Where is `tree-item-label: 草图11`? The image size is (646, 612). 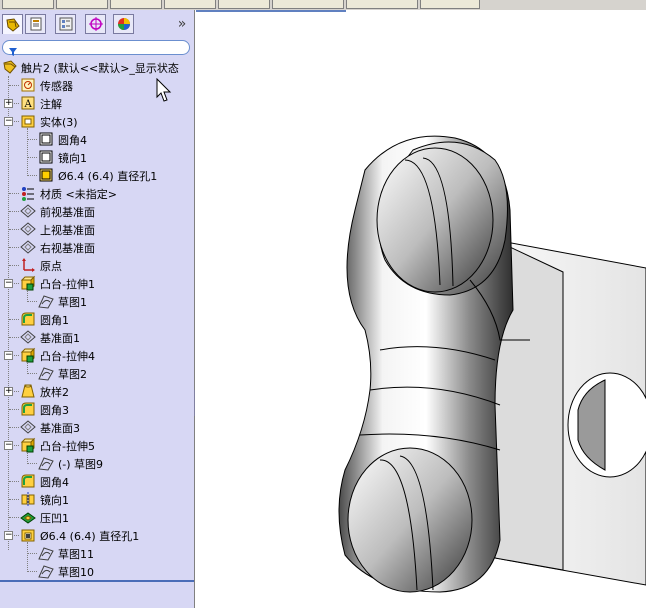 tree-item-label: 草图11 is located at coordinates (76, 554).